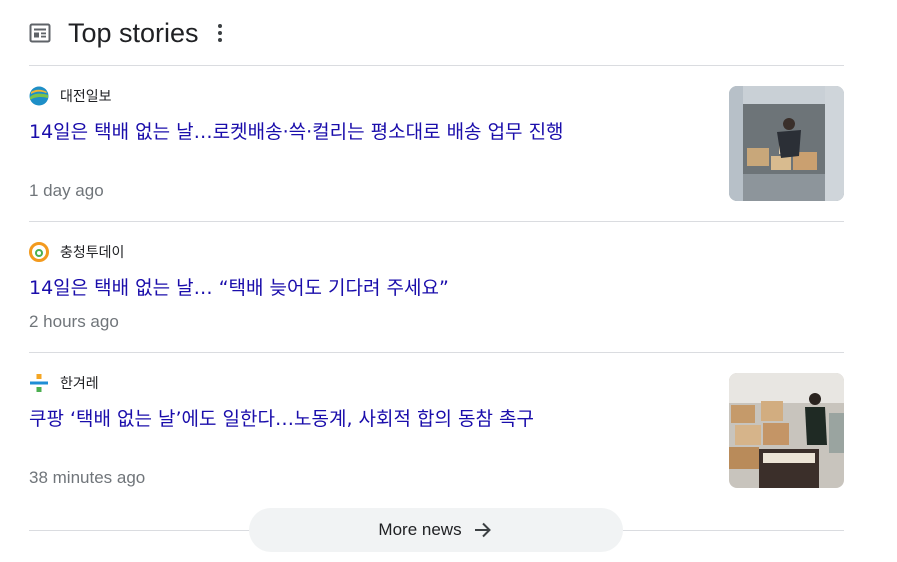  Describe the element at coordinates (133, 32) in the screenshot. I see `section-title: Top stories` at that location.